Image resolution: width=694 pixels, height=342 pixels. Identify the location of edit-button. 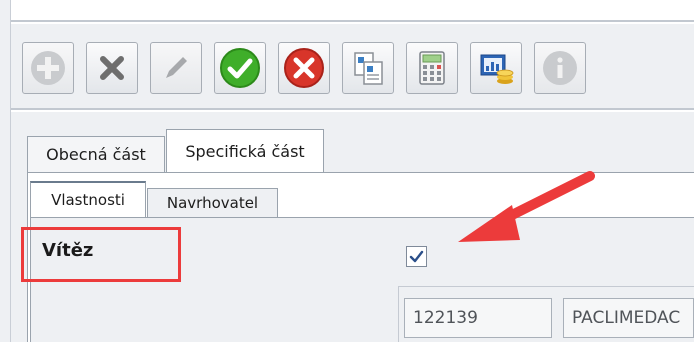
(176, 68).